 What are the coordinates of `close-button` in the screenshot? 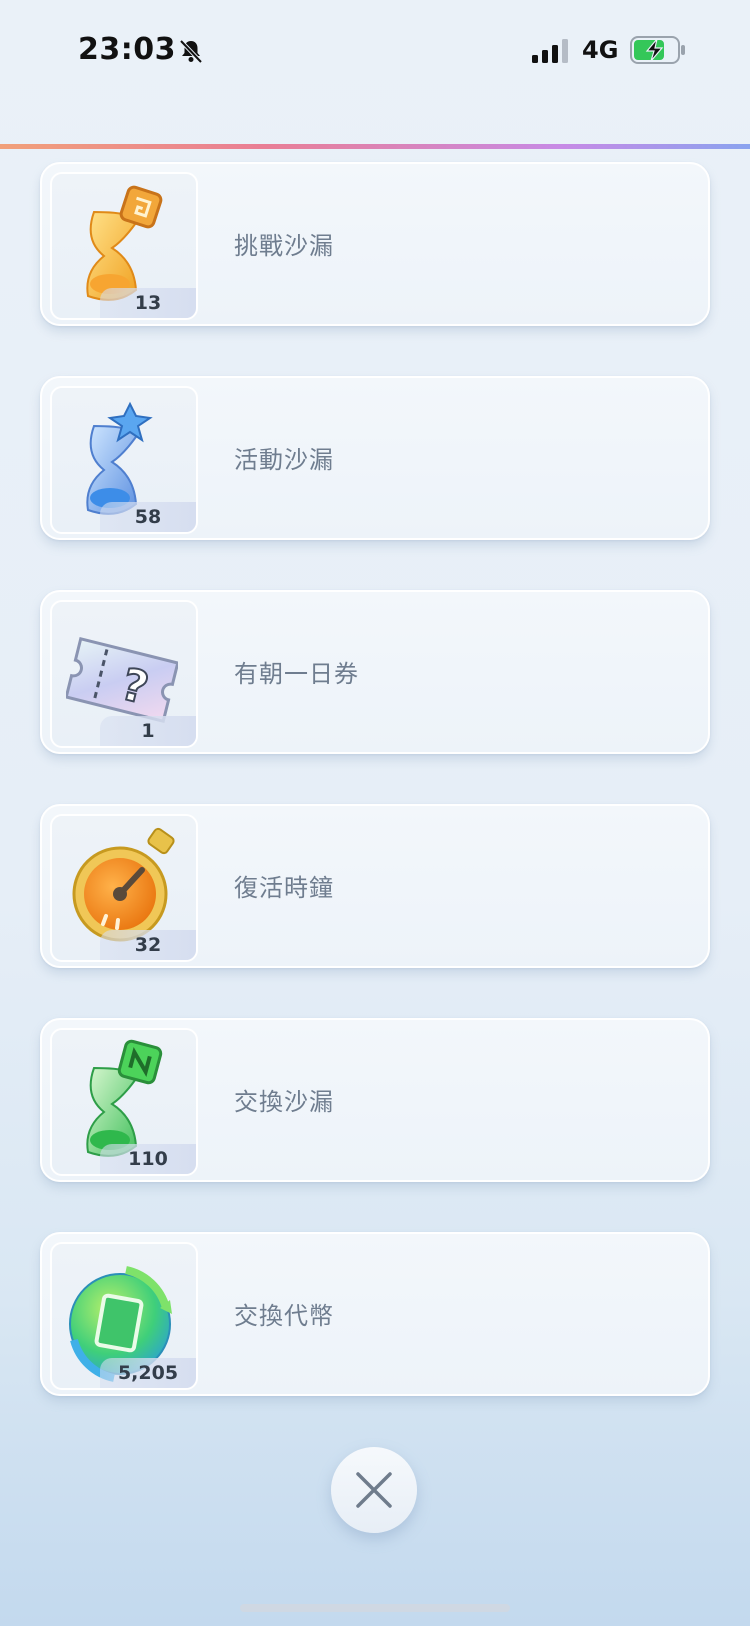 It's located at (374, 1490).